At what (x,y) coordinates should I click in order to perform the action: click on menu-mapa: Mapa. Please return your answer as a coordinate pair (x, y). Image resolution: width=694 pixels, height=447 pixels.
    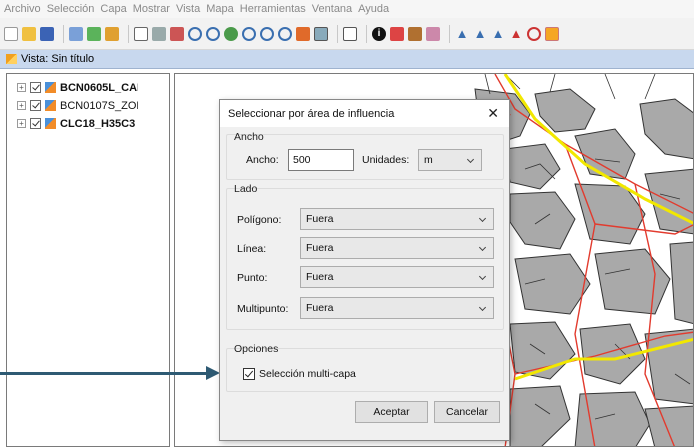
    Looking at the image, I should click on (220, 9).